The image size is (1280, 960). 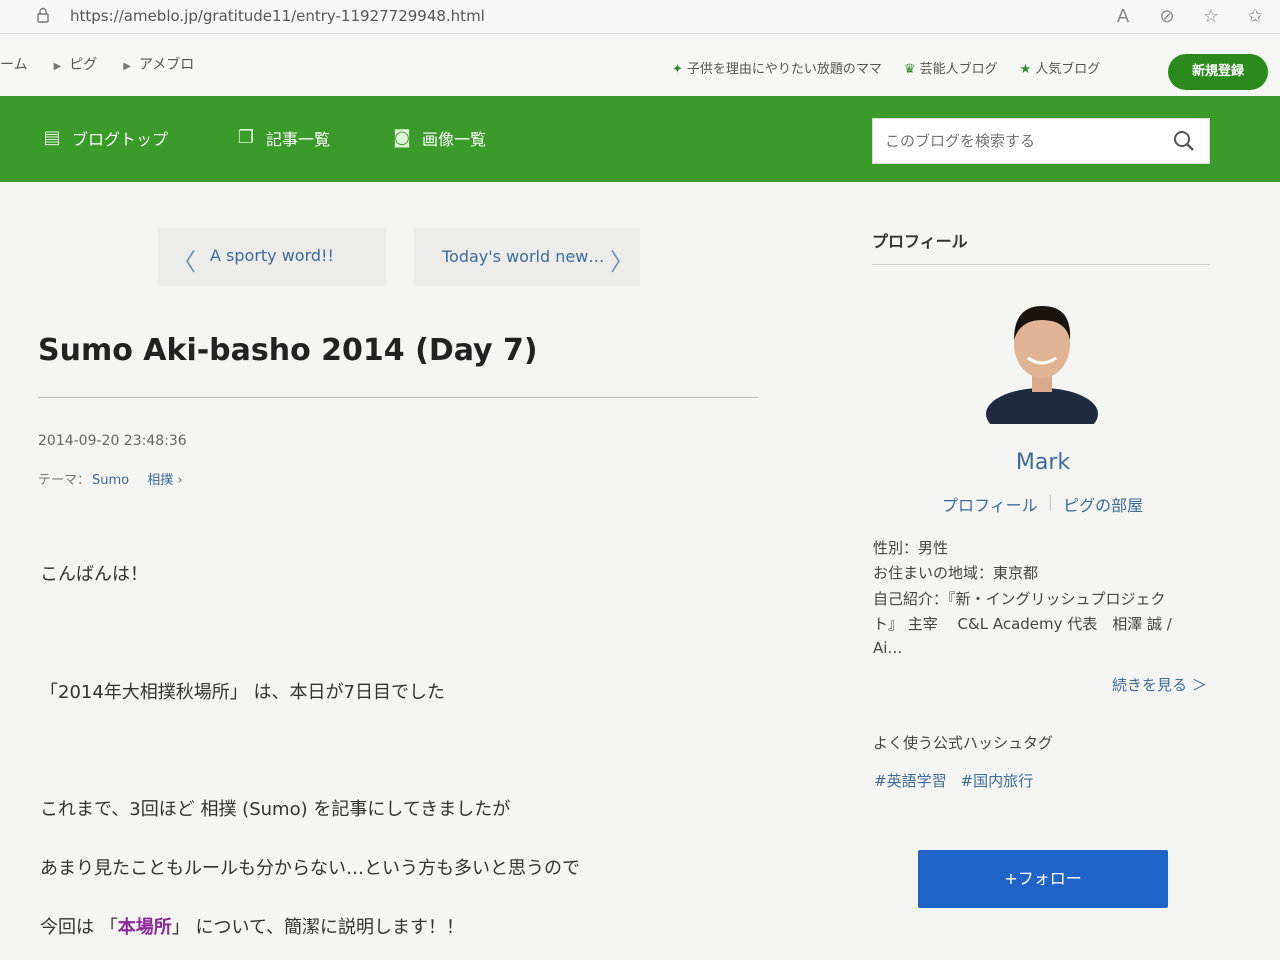 I want to click on article-paragraph: 「2014年大相撲秋場所」 は、本日が7日目でした, so click(x=242, y=692).